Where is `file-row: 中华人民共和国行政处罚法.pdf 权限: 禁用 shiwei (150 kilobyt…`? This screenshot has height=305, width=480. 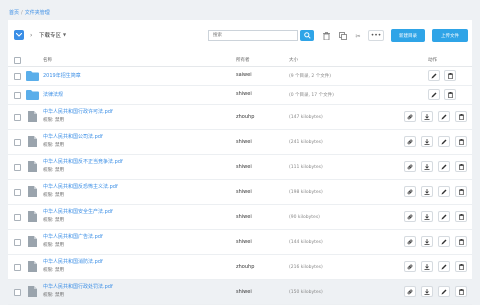
file-row: 中华人民共和国行政处罚法.pdf 权限: 禁用 shiwei (150 kilobyt… is located at coordinates (240, 292).